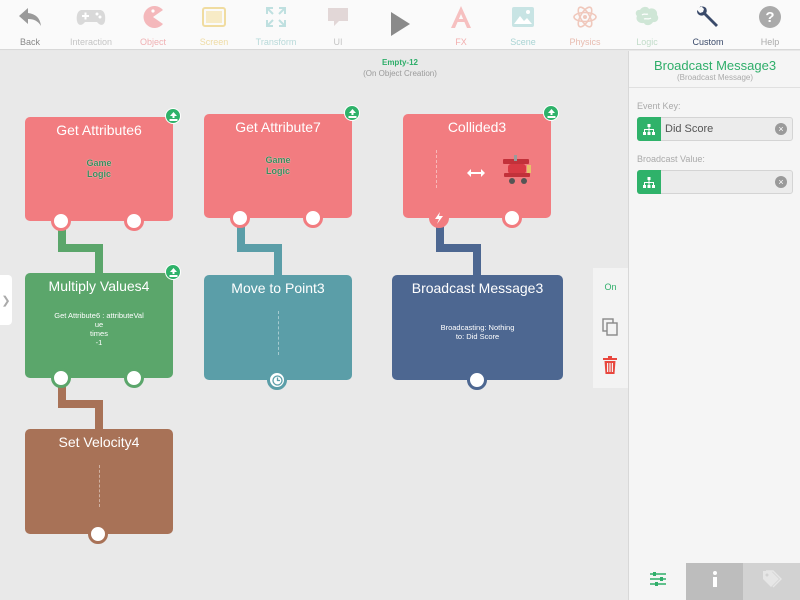  Describe the element at coordinates (153, 17) in the screenshot. I see `pacman-icon` at that location.